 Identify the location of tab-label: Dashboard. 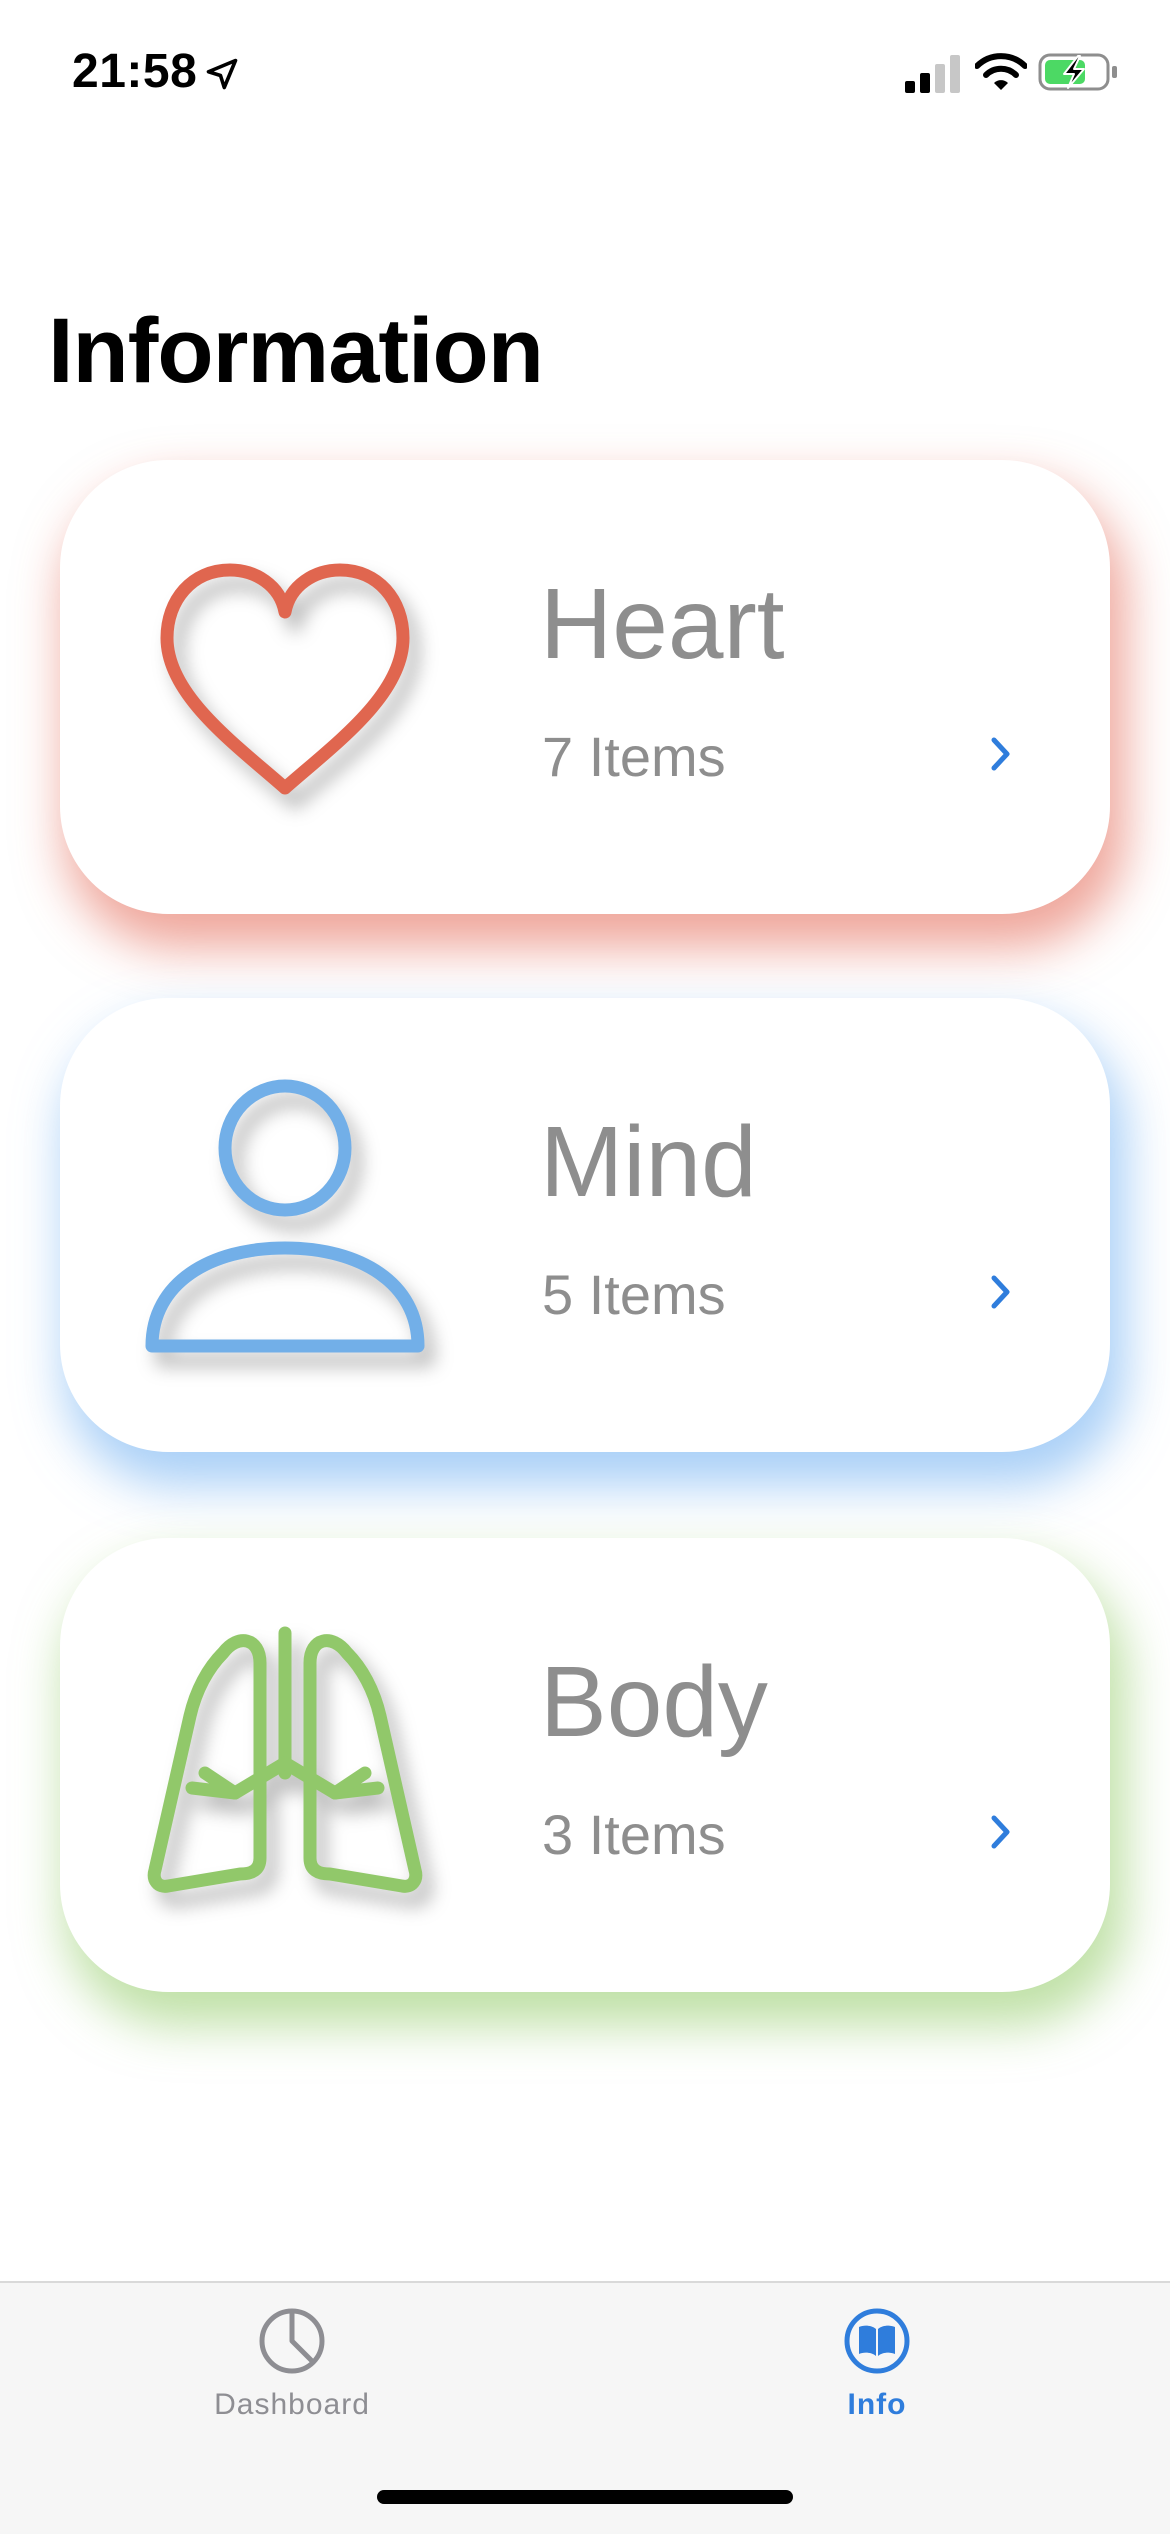
(292, 2404).